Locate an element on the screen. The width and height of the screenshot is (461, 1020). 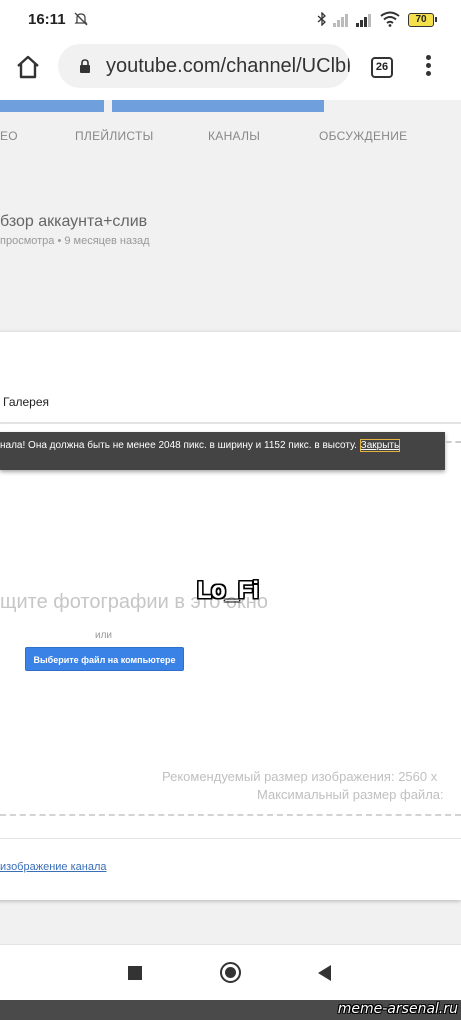
channel-tabs: ЕО ПЛЕЙЛИСТЫ КАНАЛЫ ОБСУЖДЕНИЕ is located at coordinates (230, 136).